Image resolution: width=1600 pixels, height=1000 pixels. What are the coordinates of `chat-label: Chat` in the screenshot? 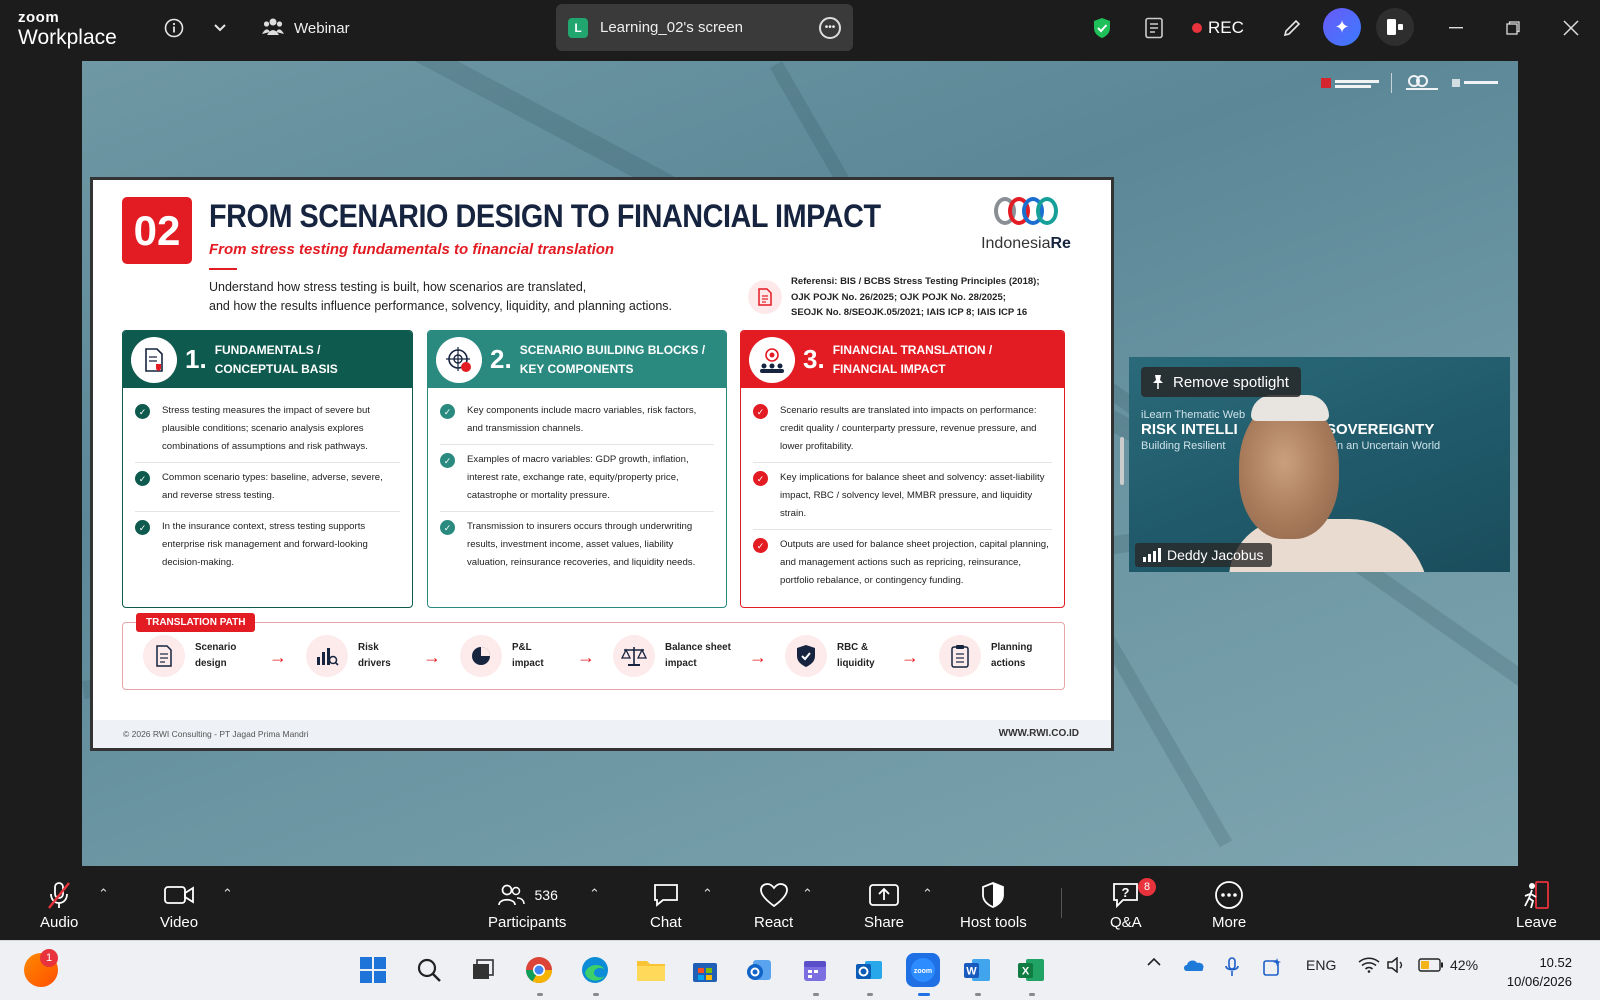 It's located at (666, 922).